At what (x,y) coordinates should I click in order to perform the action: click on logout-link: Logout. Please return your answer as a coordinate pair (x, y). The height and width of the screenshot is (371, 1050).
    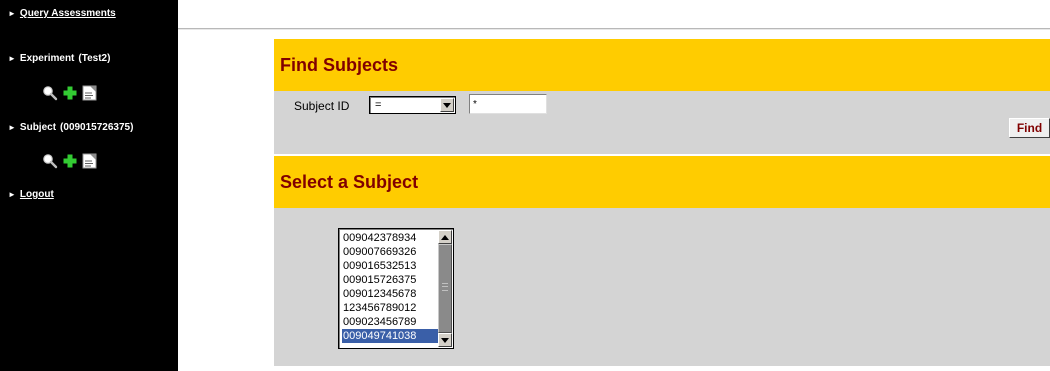
    Looking at the image, I should click on (37, 194).